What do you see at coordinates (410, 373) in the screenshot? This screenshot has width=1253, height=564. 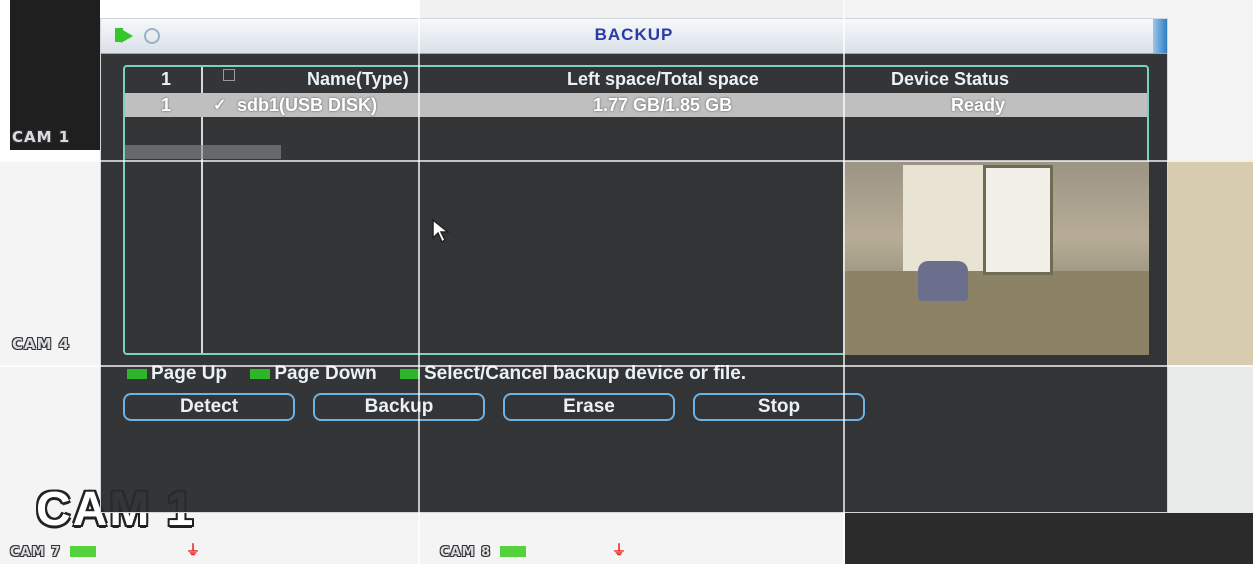 I see `function-key-icon` at bounding box center [410, 373].